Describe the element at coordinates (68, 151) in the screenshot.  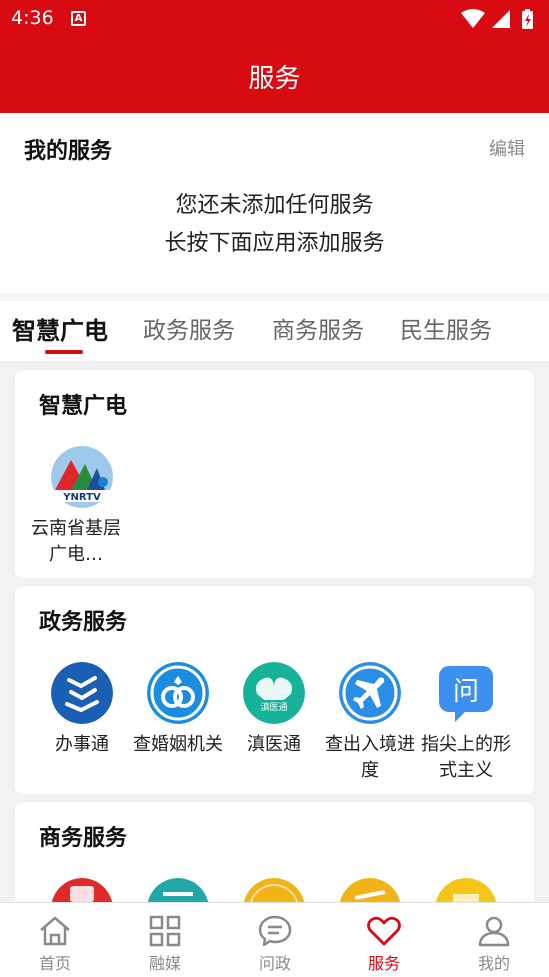
I see `my-services-title: 我的服务` at that location.